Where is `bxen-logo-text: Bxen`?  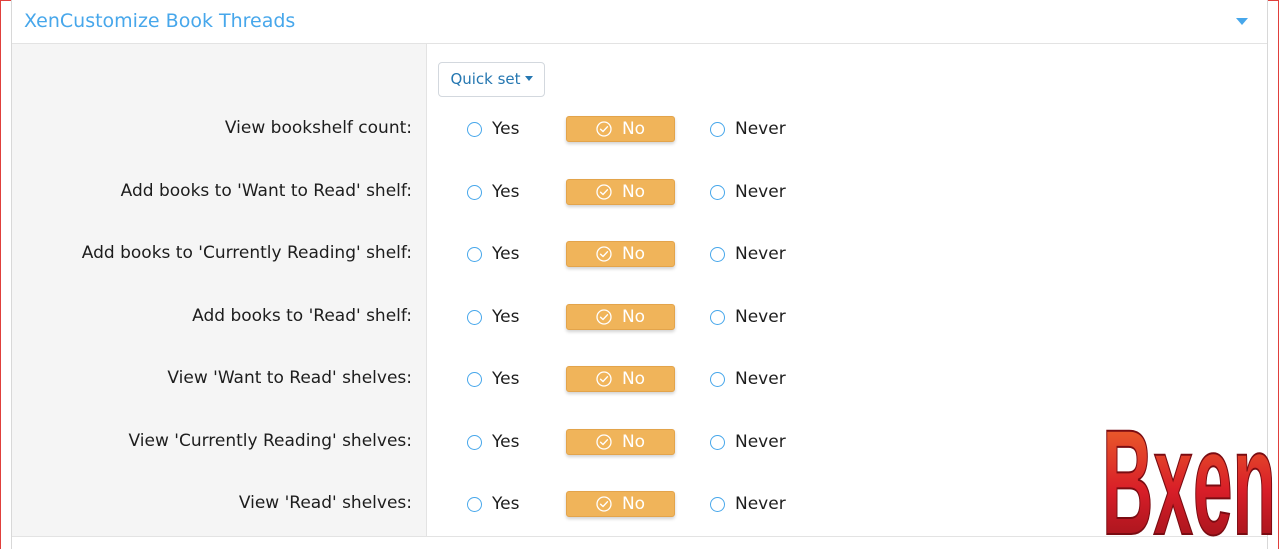 bxen-logo-text: Bxen is located at coordinates (1189, 469).